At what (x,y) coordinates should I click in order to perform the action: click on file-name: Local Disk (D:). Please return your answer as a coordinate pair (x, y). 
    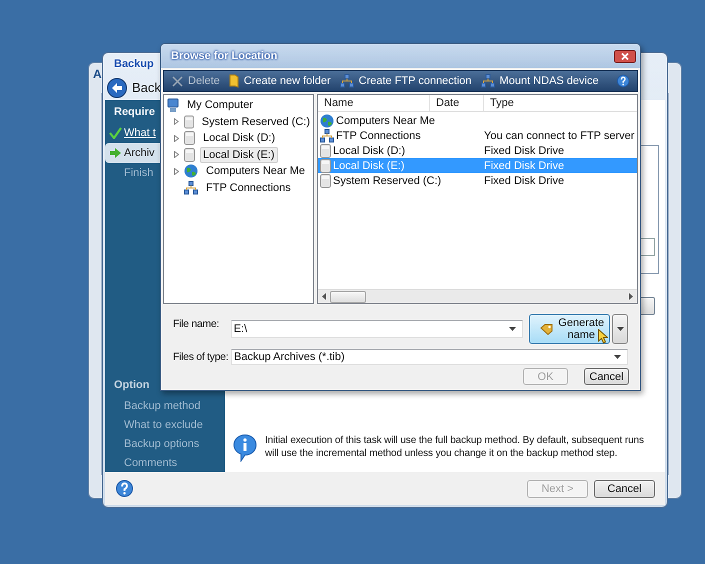
    Looking at the image, I should click on (369, 150).